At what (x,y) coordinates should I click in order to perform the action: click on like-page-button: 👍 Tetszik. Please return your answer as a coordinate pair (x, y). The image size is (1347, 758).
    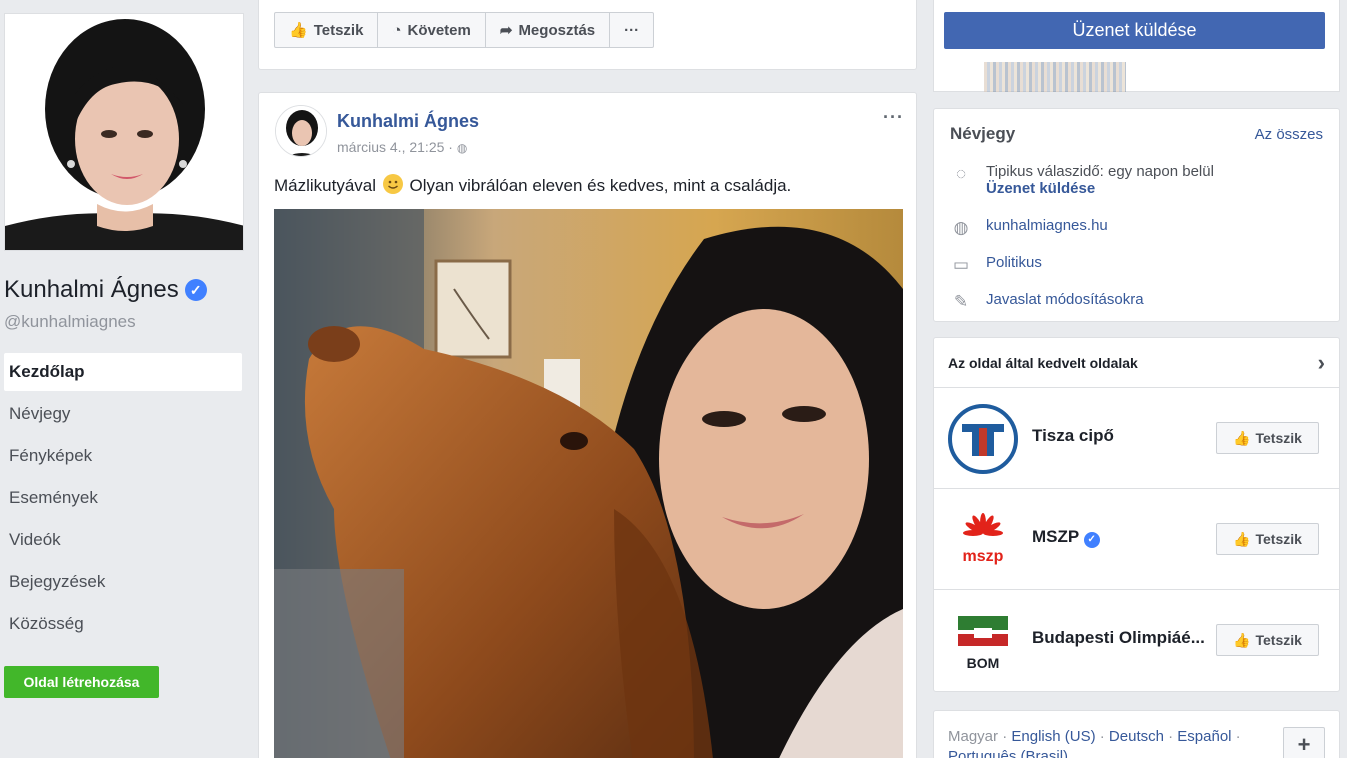
    Looking at the image, I should click on (326, 30).